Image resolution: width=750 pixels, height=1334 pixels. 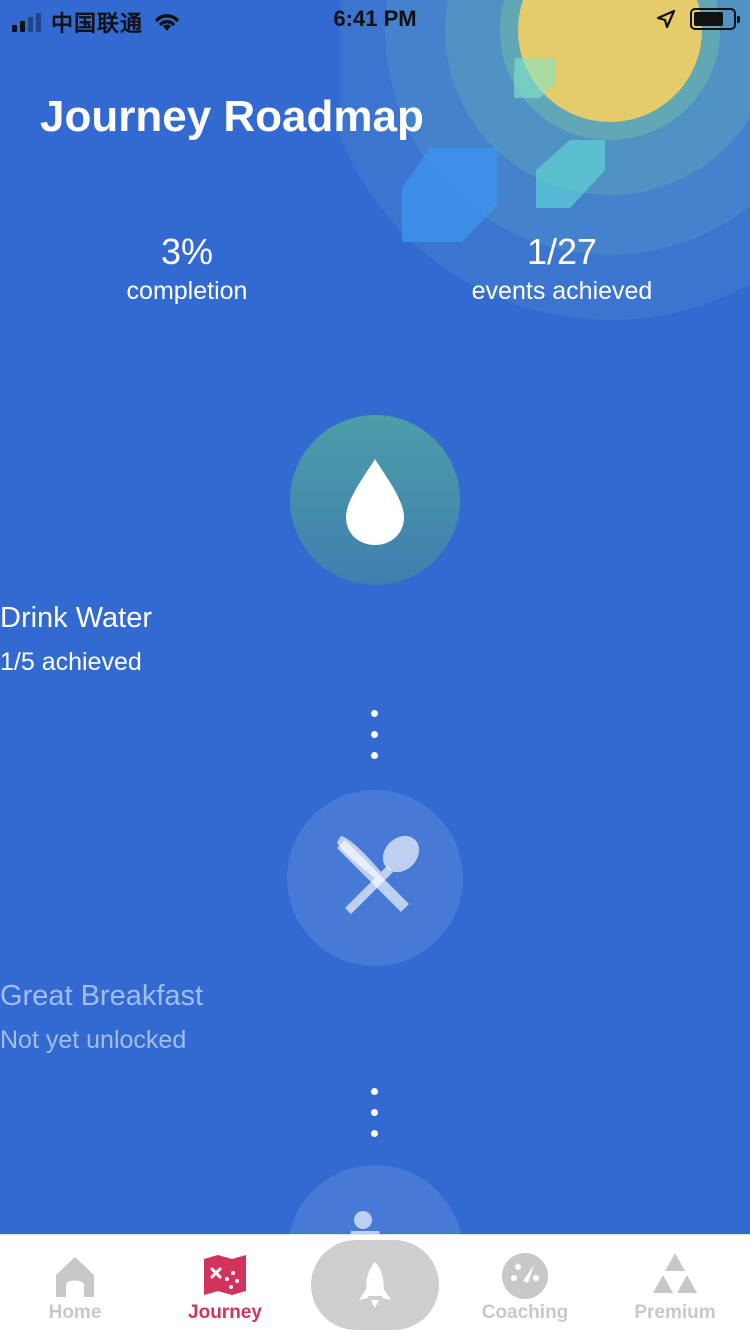 I want to click on tab-coaching: Coaching, so click(x=525, y=1284).